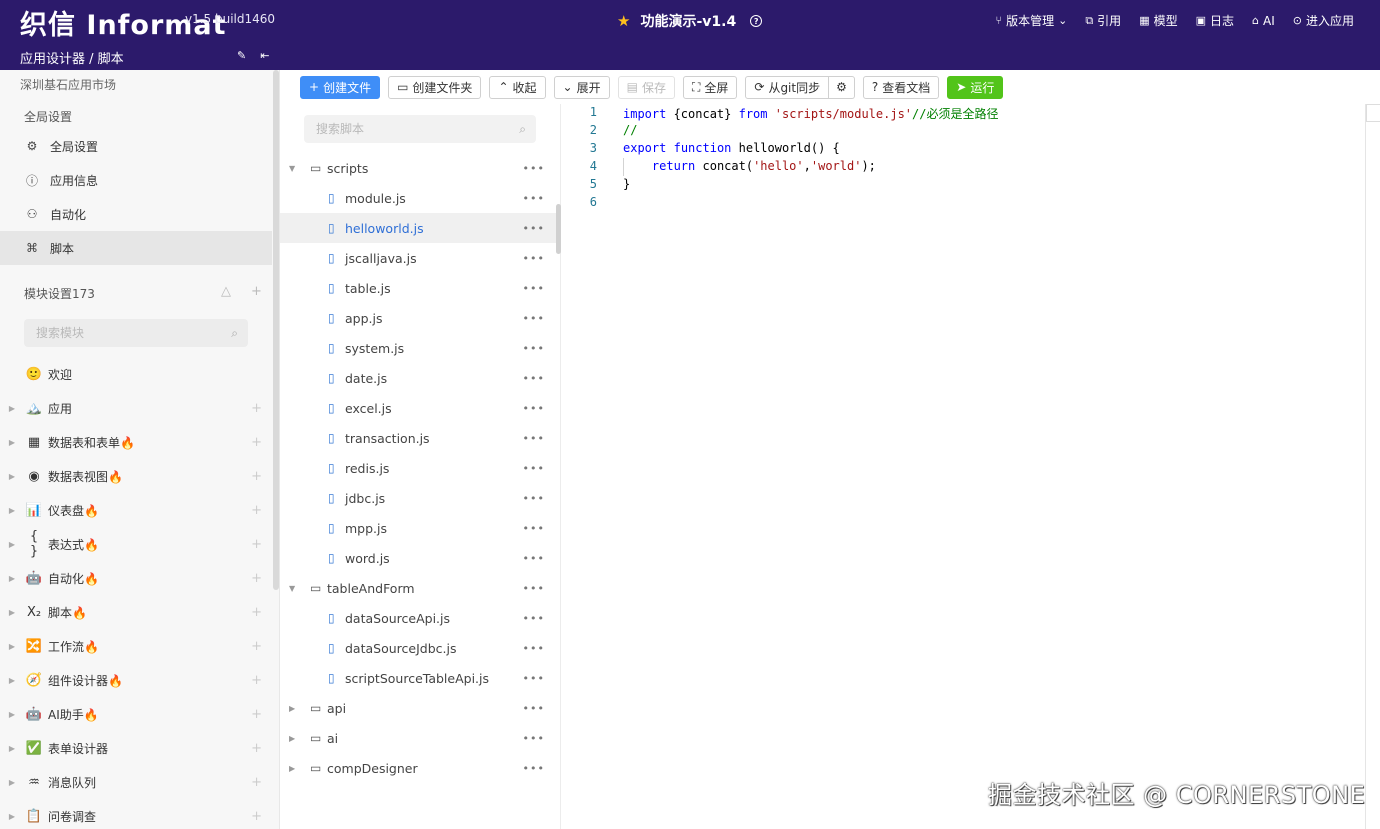 This screenshot has height=829, width=1380. I want to click on module-search-input: 搜索模块 ⌕, so click(136, 333).